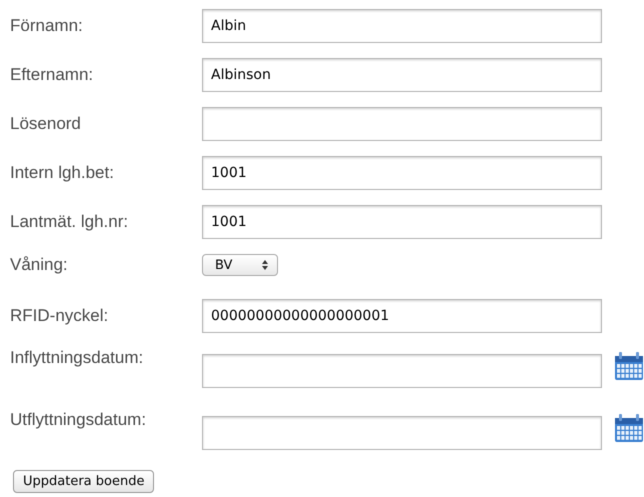 This screenshot has height=497, width=644. I want to click on field-label: Utflyttningsdatum:, so click(79, 420).